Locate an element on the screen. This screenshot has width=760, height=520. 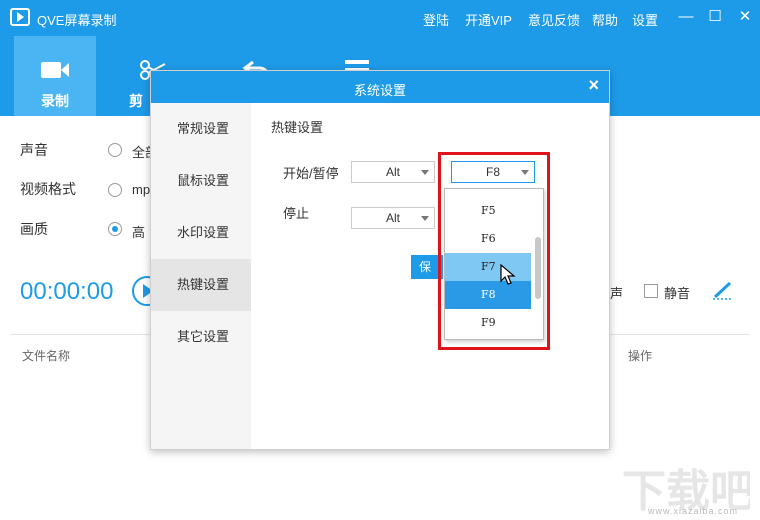
tab-mouse: 鼠标设置 is located at coordinates (201, 181).